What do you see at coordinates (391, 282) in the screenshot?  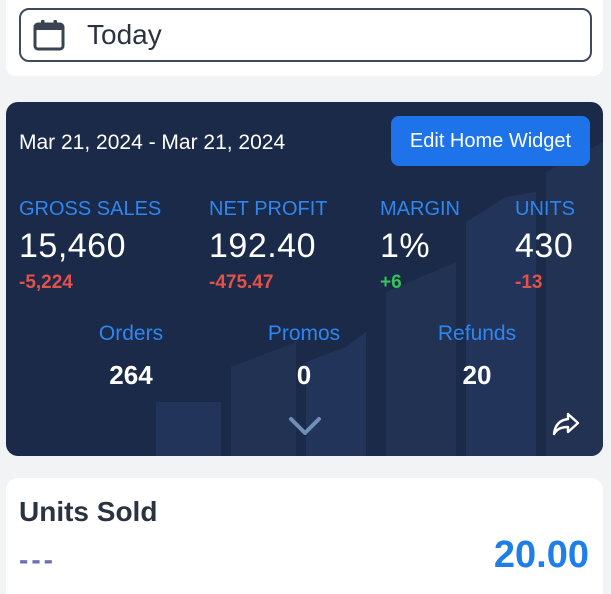 I see `metric-delta: +6` at bounding box center [391, 282].